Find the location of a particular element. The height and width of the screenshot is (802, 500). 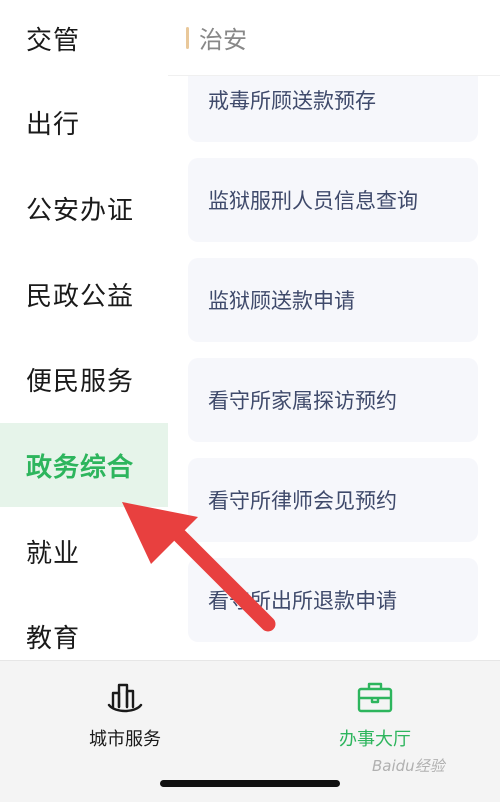

service-item-lawyer-visit: 看守所律师会见预约 is located at coordinates (333, 500).